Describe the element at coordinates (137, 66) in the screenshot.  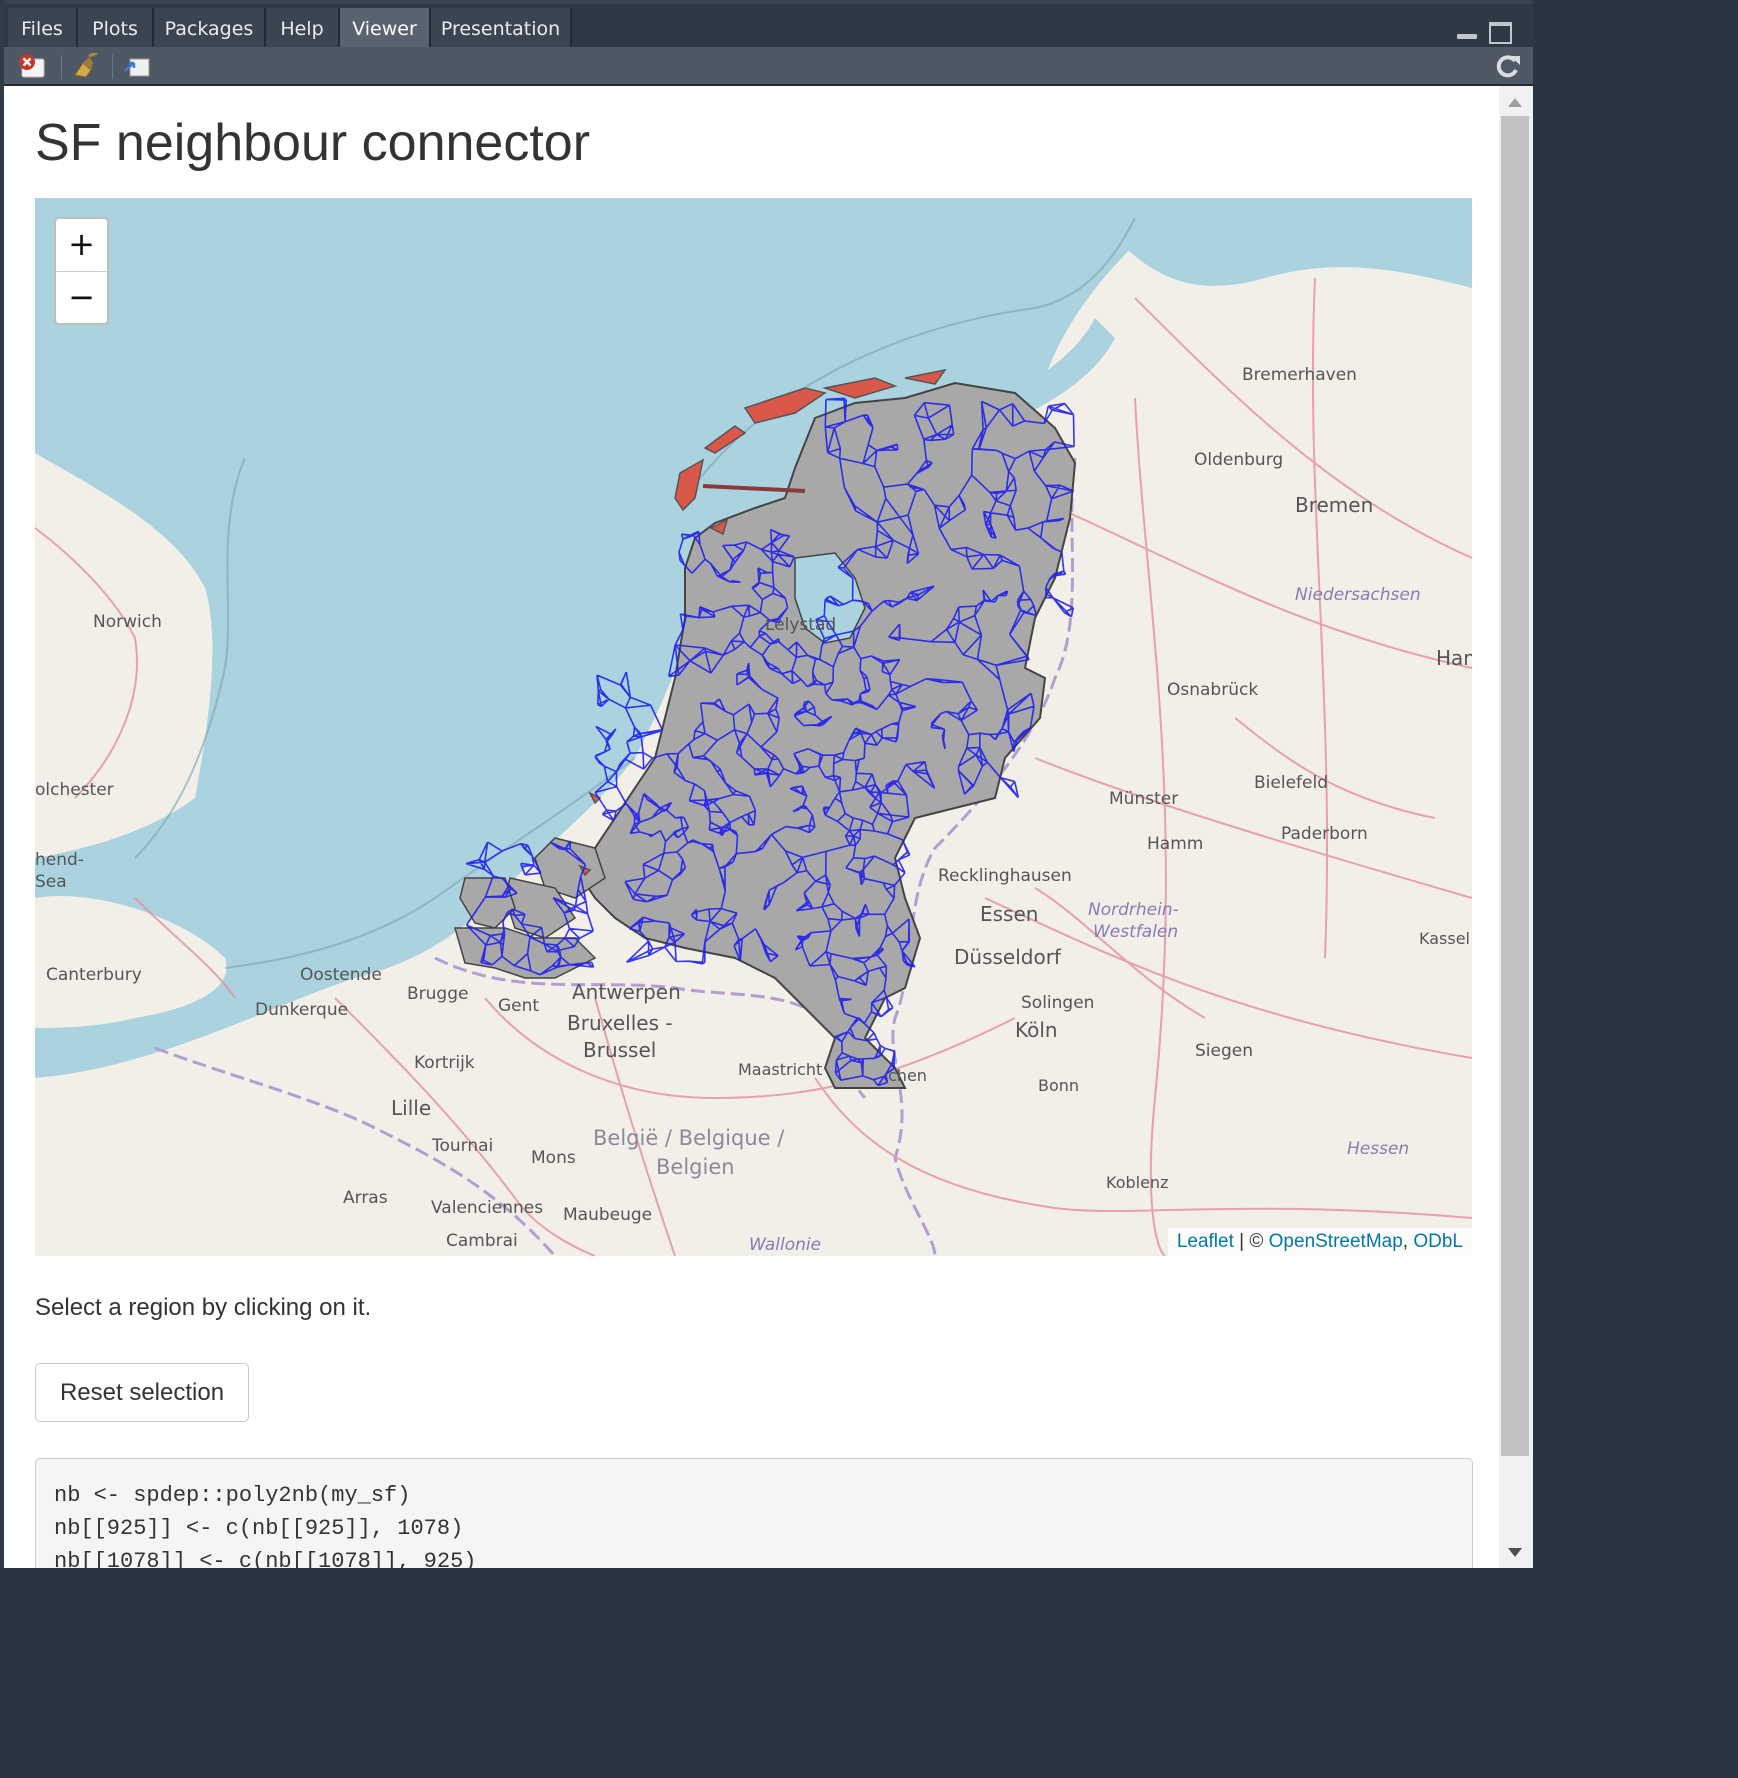
I see `export-icon` at that location.